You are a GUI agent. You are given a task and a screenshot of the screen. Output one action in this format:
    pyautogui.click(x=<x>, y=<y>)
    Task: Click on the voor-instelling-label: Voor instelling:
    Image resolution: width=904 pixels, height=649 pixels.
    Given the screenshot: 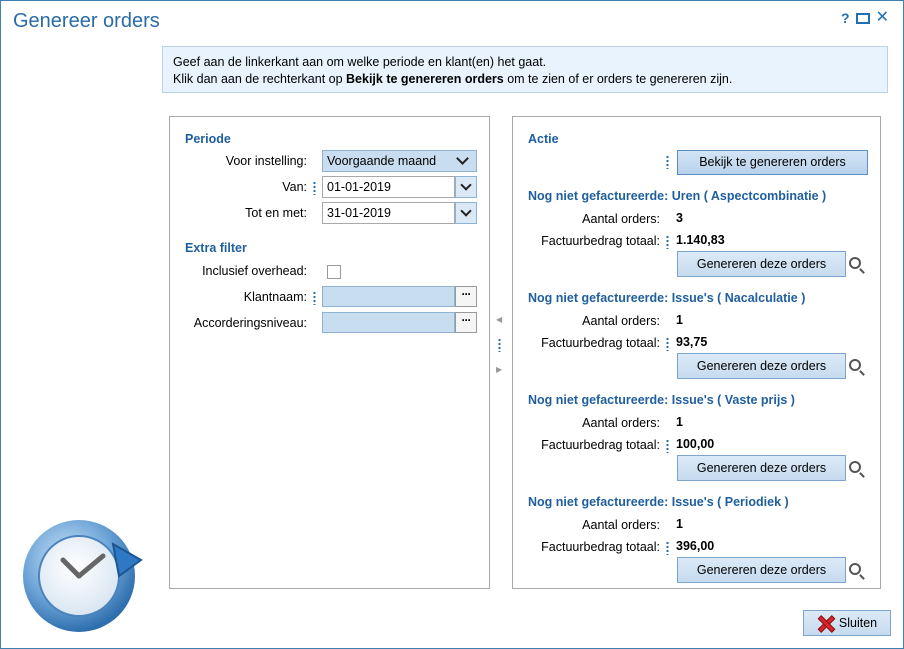 What is the action you would take?
    pyautogui.click(x=266, y=161)
    